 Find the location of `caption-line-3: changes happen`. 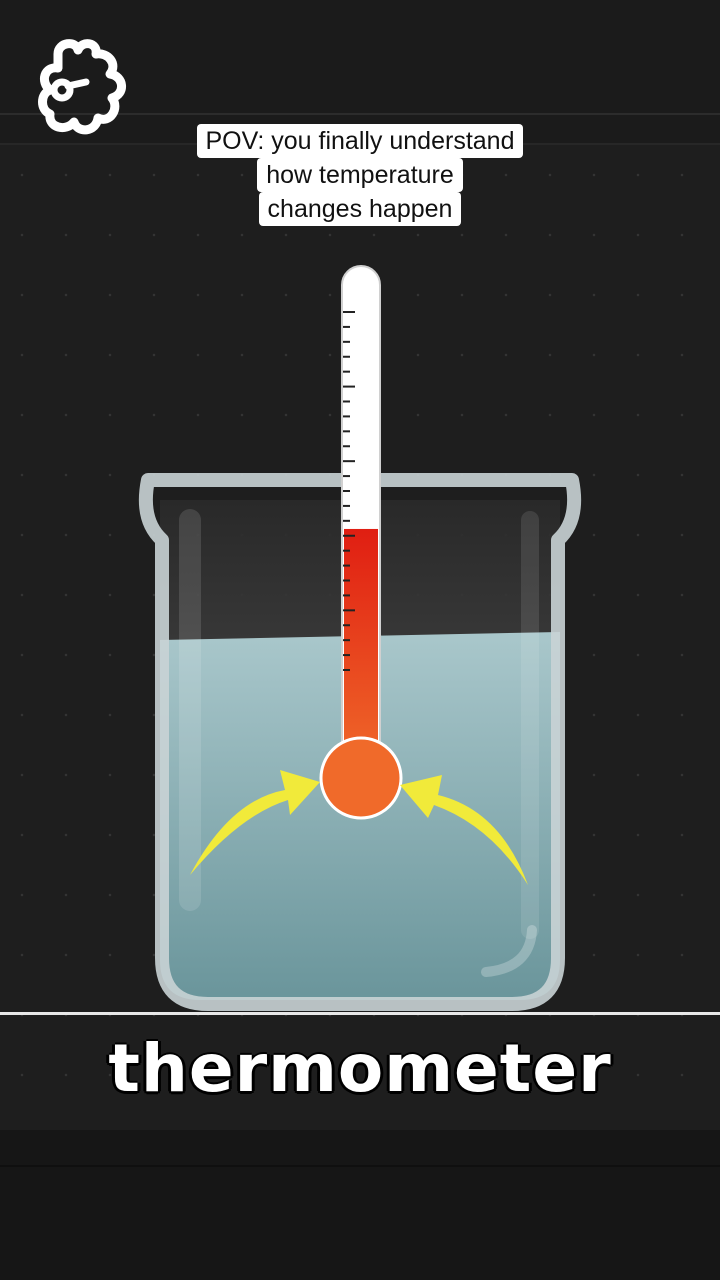

caption-line-3: changes happen is located at coordinates (360, 209).